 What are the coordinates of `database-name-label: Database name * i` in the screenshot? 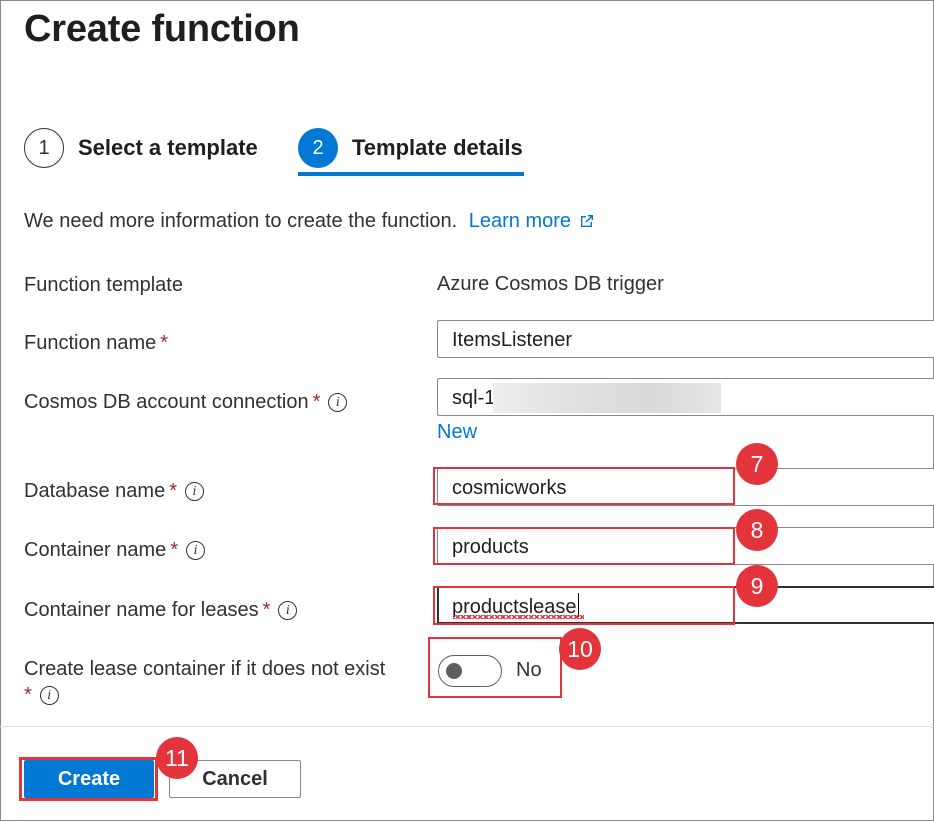 It's located at (114, 491).